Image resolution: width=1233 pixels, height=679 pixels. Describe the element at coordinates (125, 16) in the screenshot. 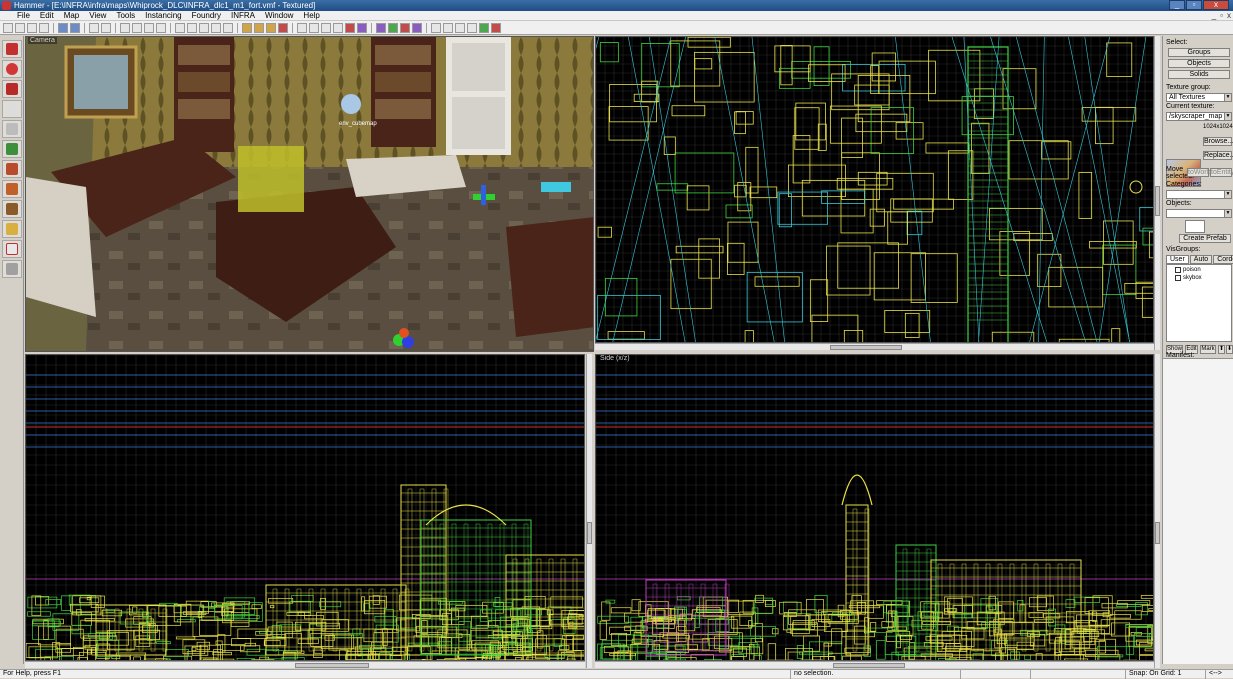

I see `menu-tools: Tools` at that location.